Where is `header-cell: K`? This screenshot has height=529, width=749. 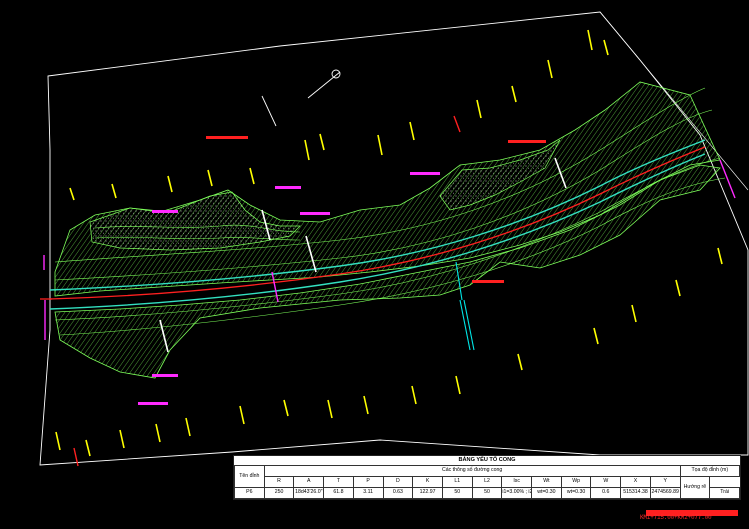 header-cell: K is located at coordinates (427, 482).